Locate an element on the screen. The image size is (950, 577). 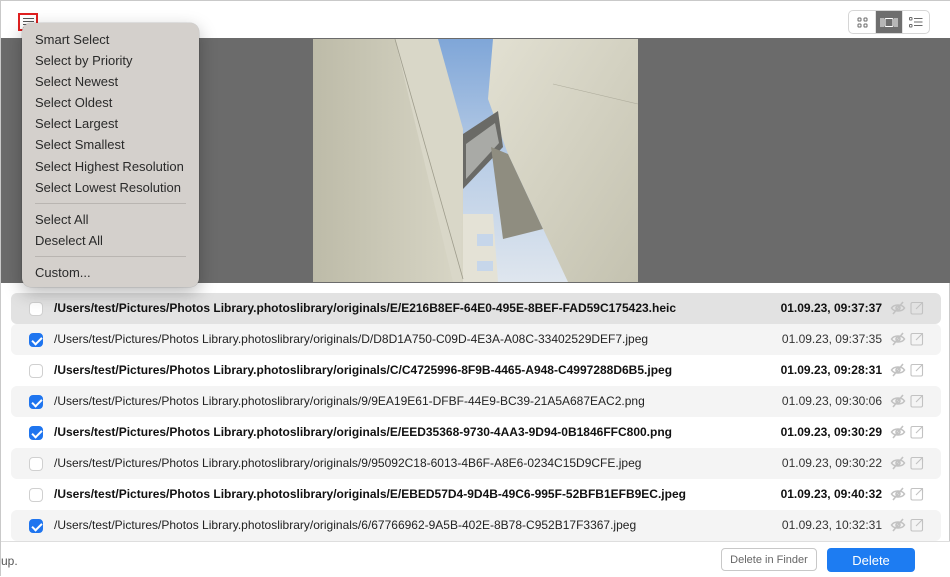
filmstrip-view-button is located at coordinates (888, 22).